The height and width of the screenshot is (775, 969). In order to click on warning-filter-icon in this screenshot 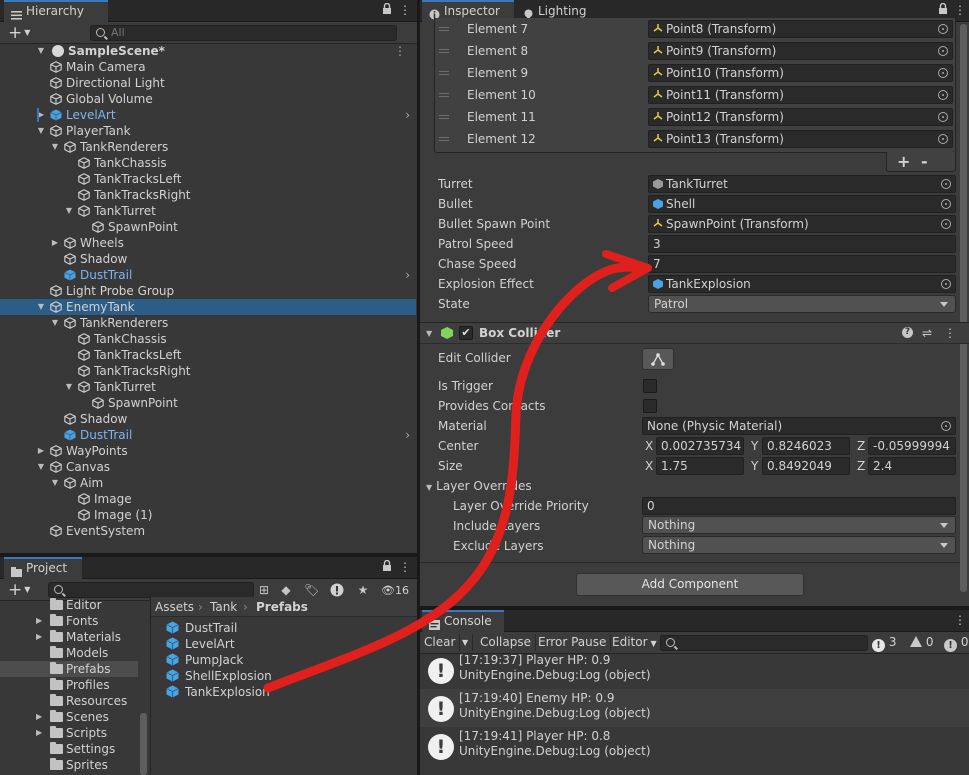, I will do `click(337, 590)`.